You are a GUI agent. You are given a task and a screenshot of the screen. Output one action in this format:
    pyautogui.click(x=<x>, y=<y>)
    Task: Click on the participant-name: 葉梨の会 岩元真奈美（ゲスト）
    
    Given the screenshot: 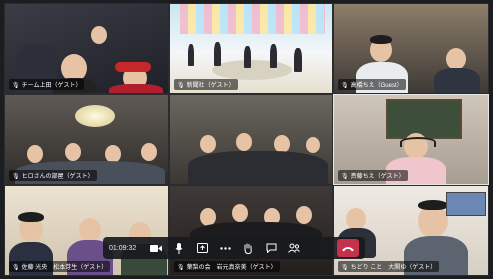 What is the action you would take?
    pyautogui.click(x=231, y=268)
    